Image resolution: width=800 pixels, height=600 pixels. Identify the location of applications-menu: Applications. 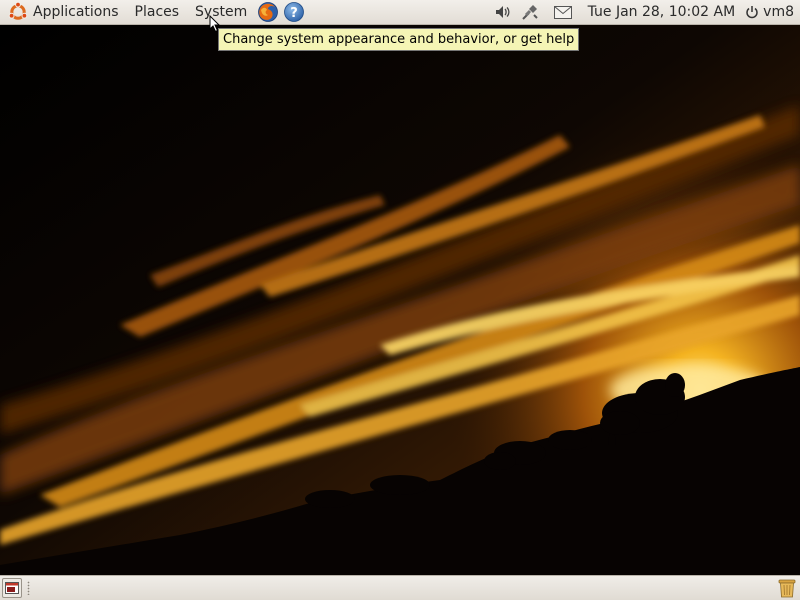
(63, 12).